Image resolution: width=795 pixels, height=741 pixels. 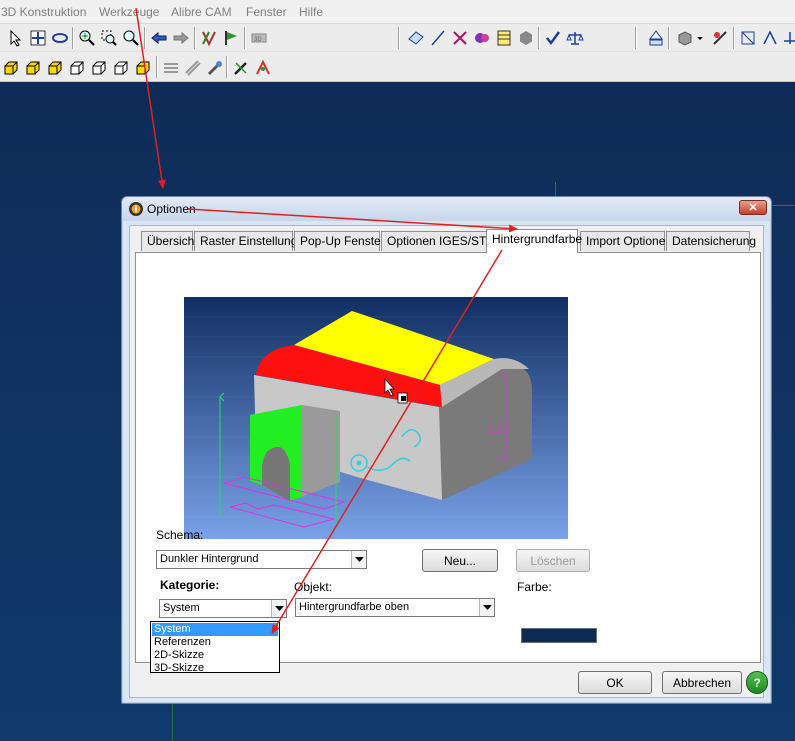 I want to click on objekt-select: Hintergrundfarbe oben, so click(x=395, y=607).